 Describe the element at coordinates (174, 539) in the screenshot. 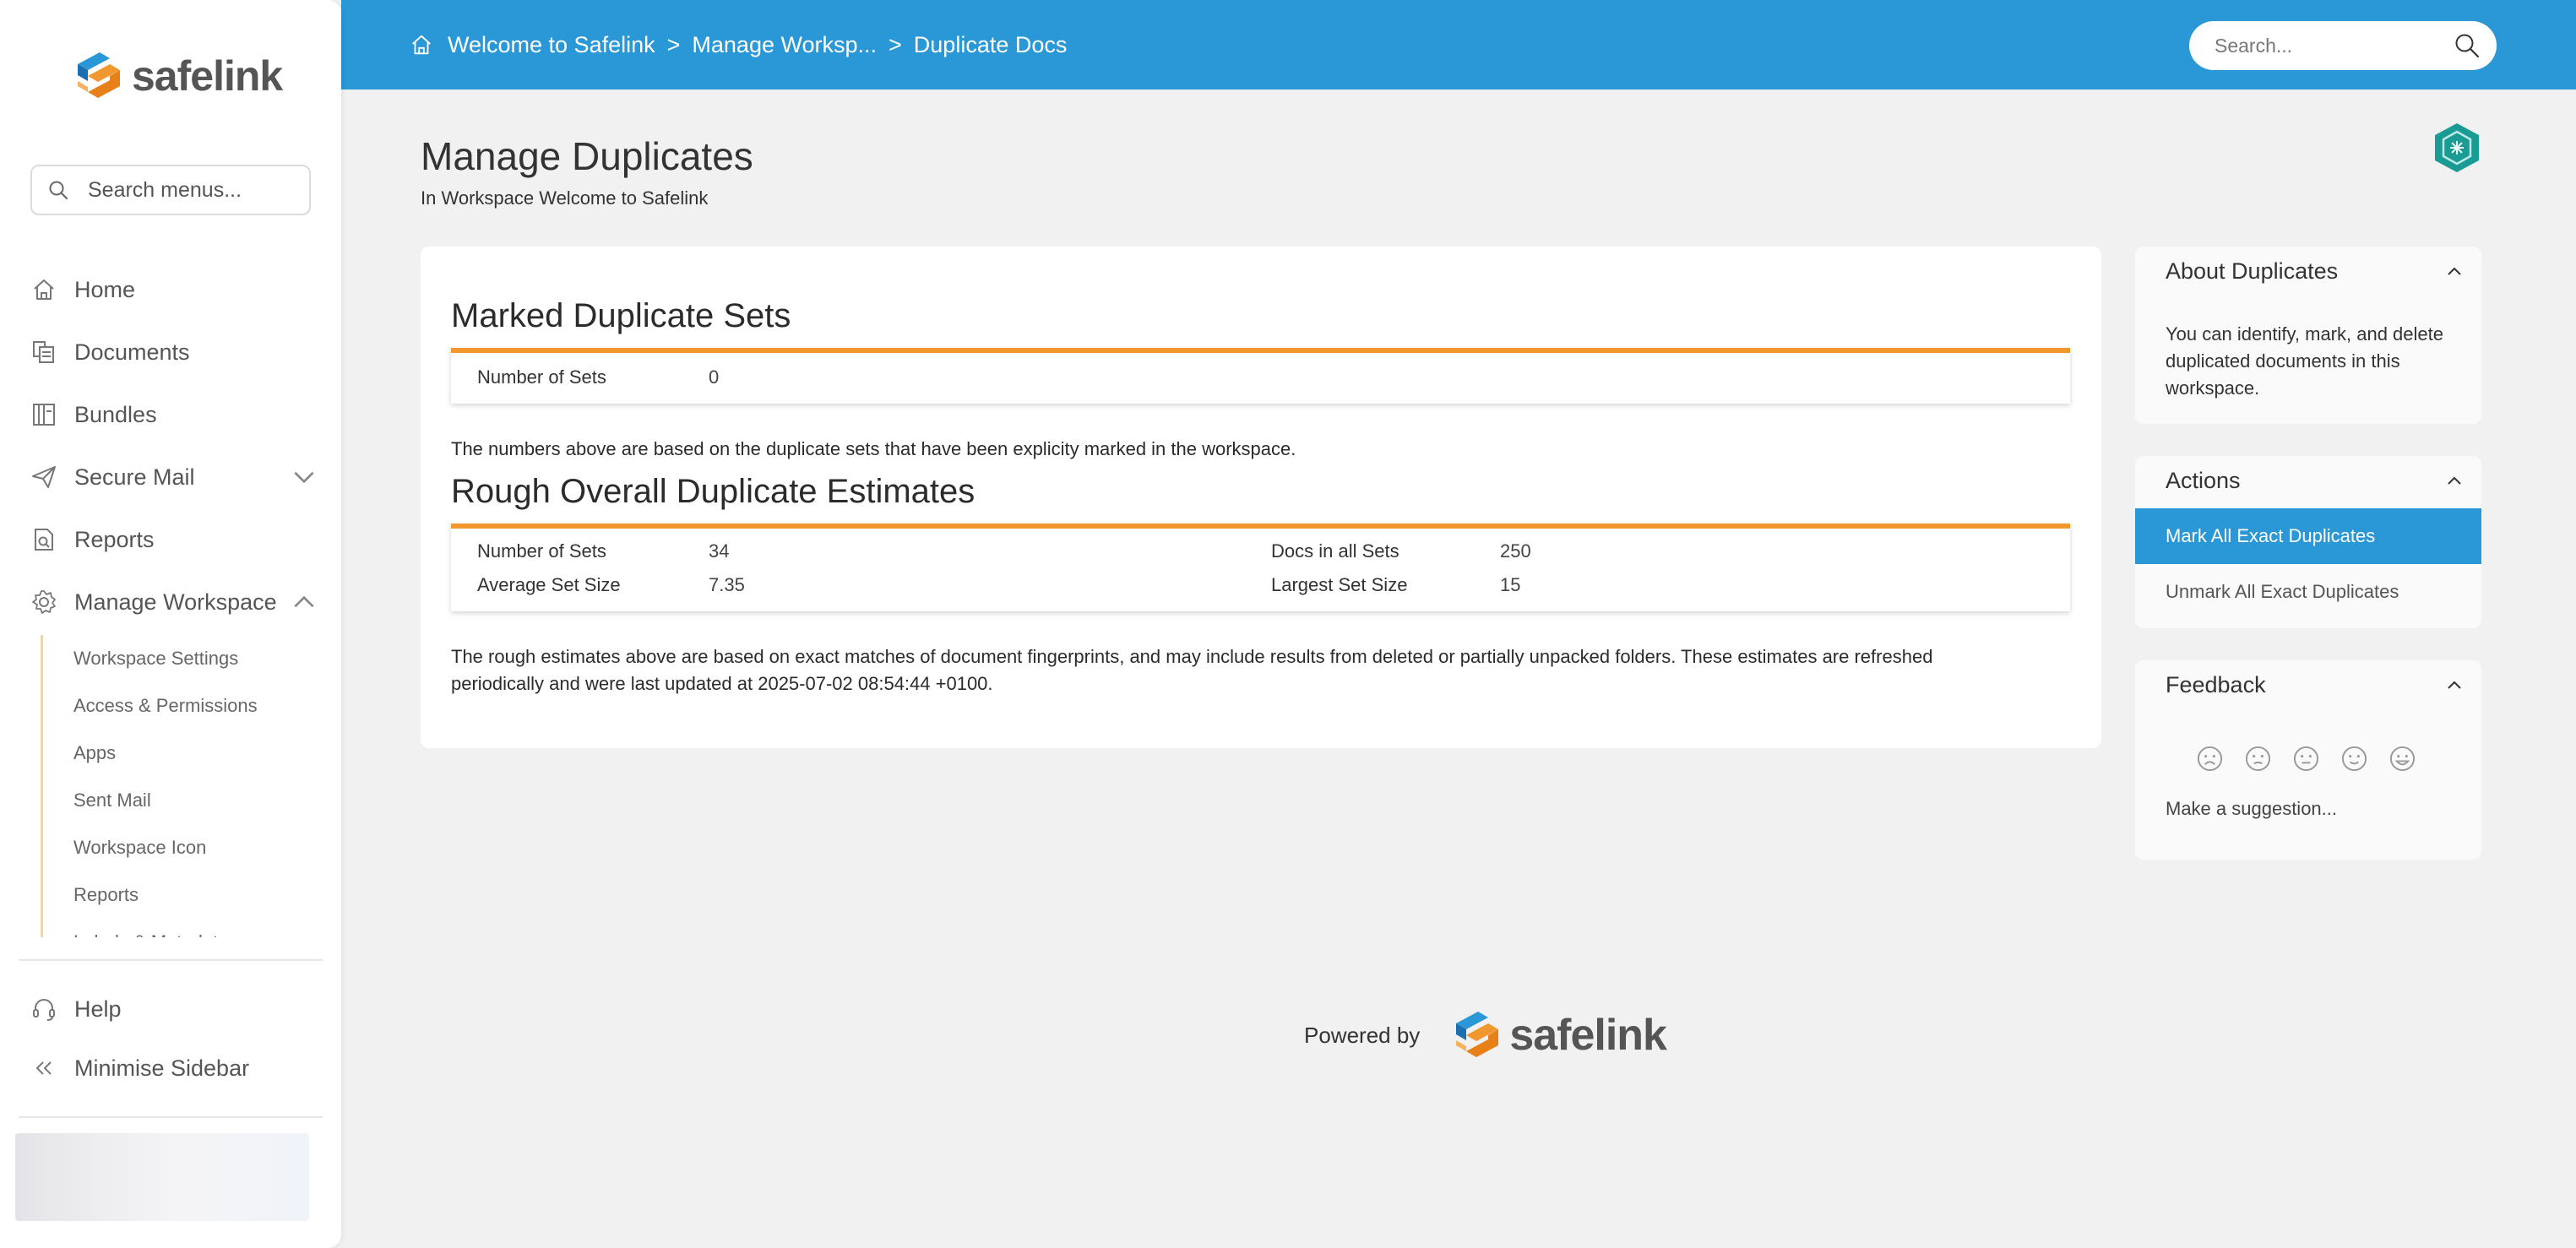

I see `sidebar-item-reports: Reports` at that location.